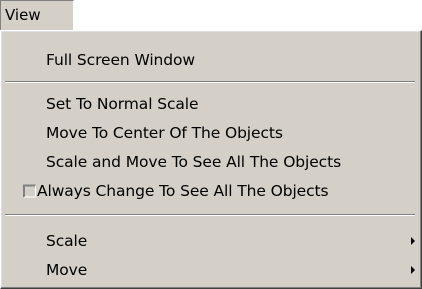 This screenshot has width=422, height=289. I want to click on checkbox-icon, so click(29, 190).